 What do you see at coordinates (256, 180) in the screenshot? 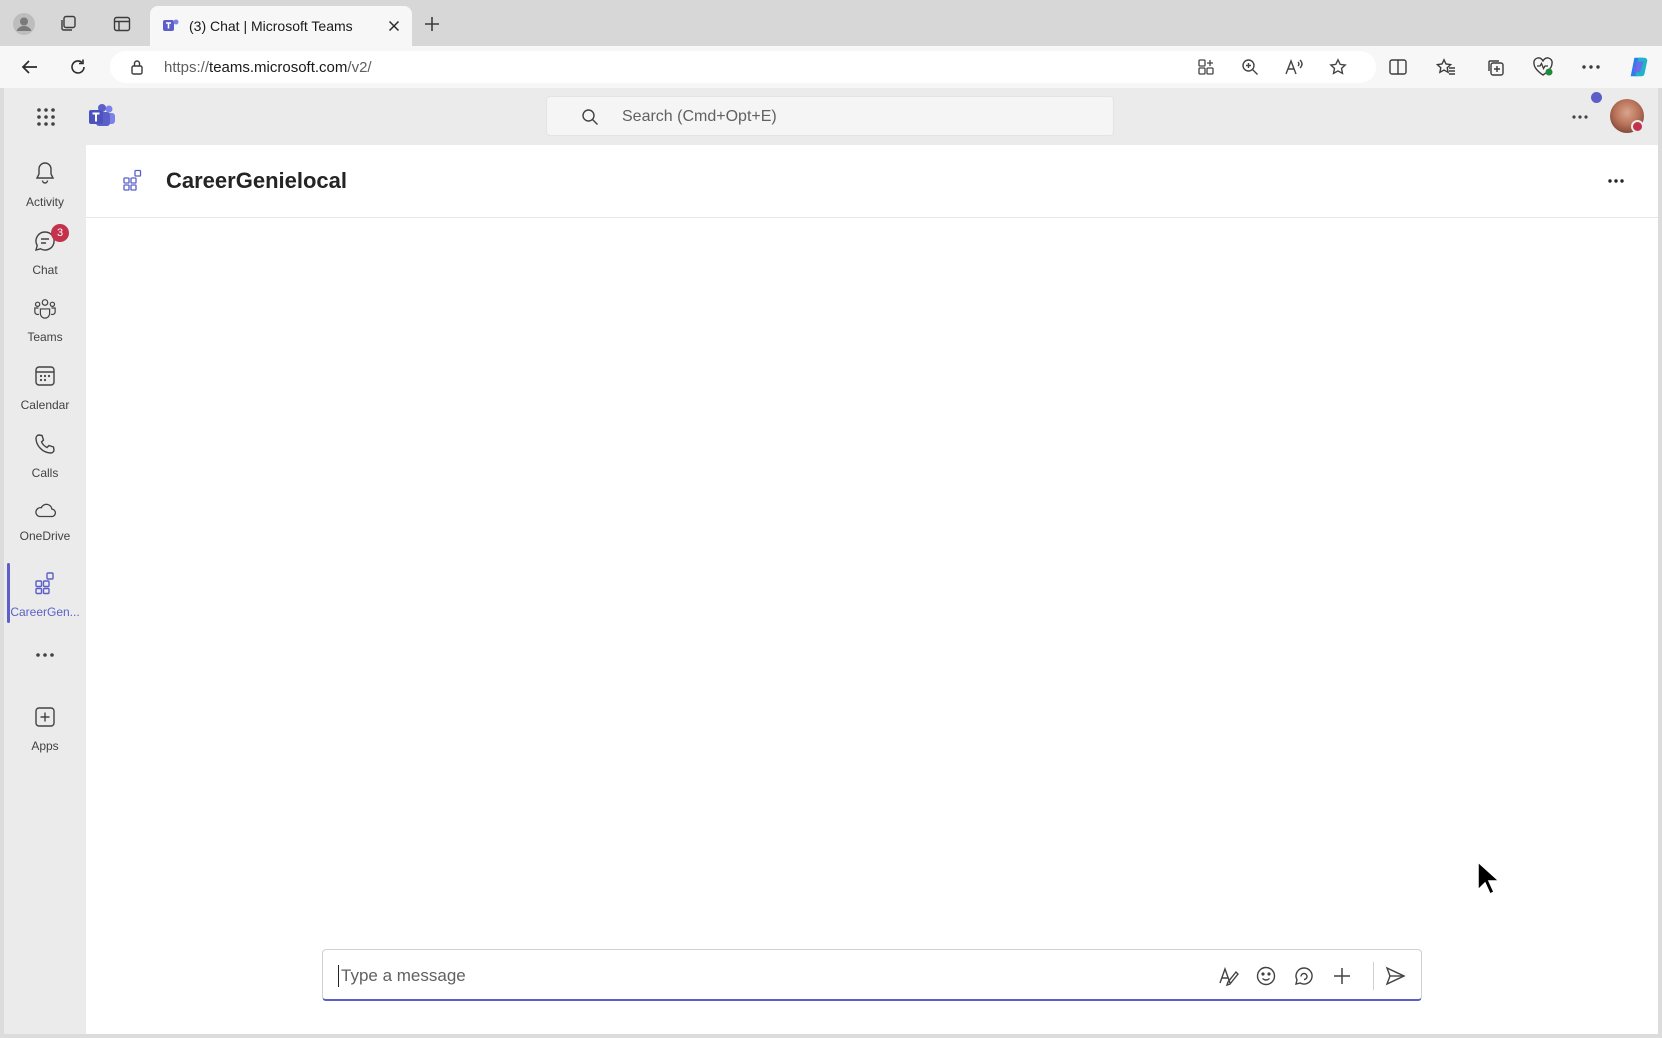
I see `page-title: CareerGenielocal` at bounding box center [256, 180].